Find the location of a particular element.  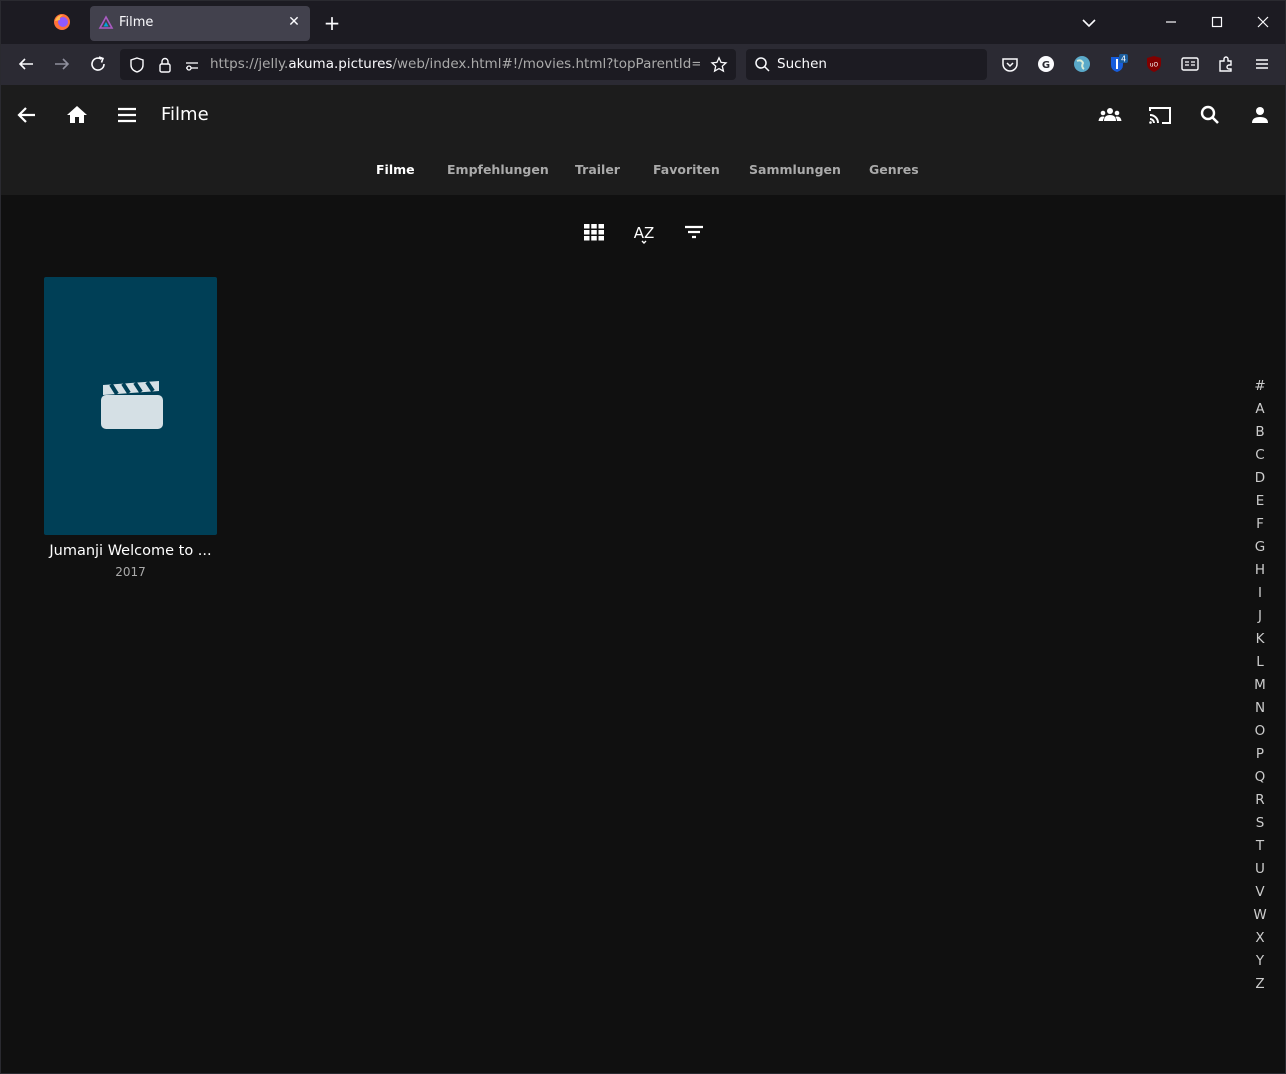

tracking-protection-shield-icon is located at coordinates (137, 65).